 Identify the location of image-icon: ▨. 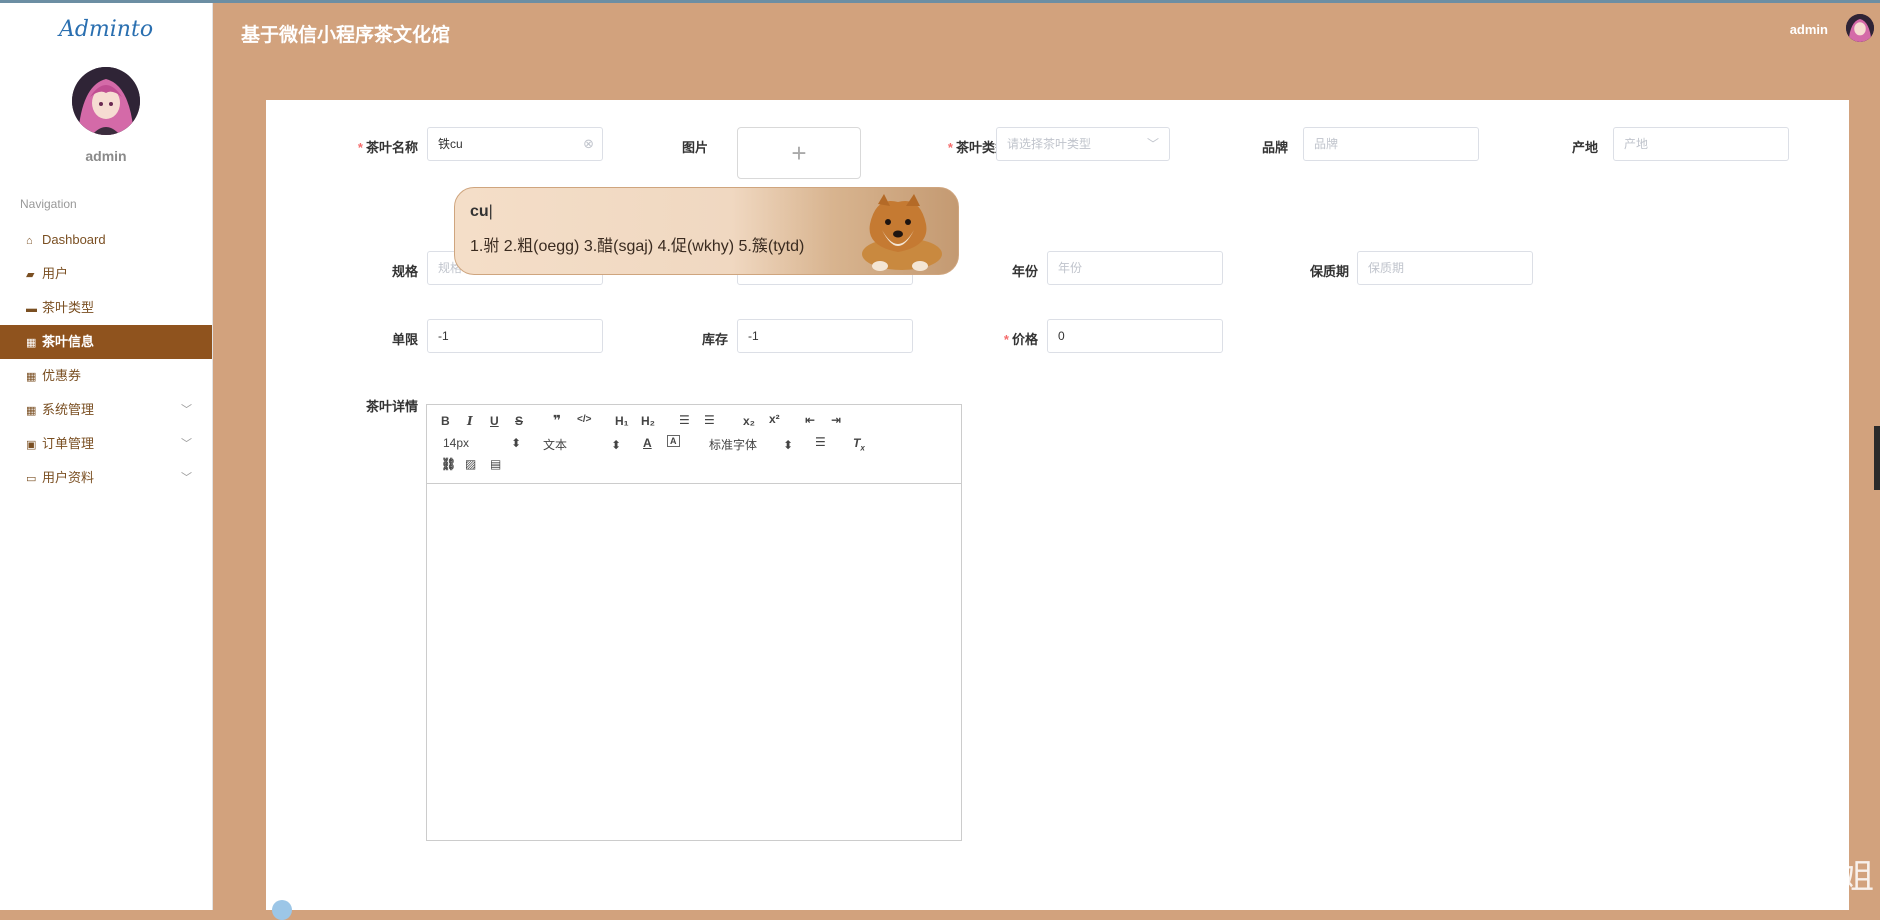
(470, 464).